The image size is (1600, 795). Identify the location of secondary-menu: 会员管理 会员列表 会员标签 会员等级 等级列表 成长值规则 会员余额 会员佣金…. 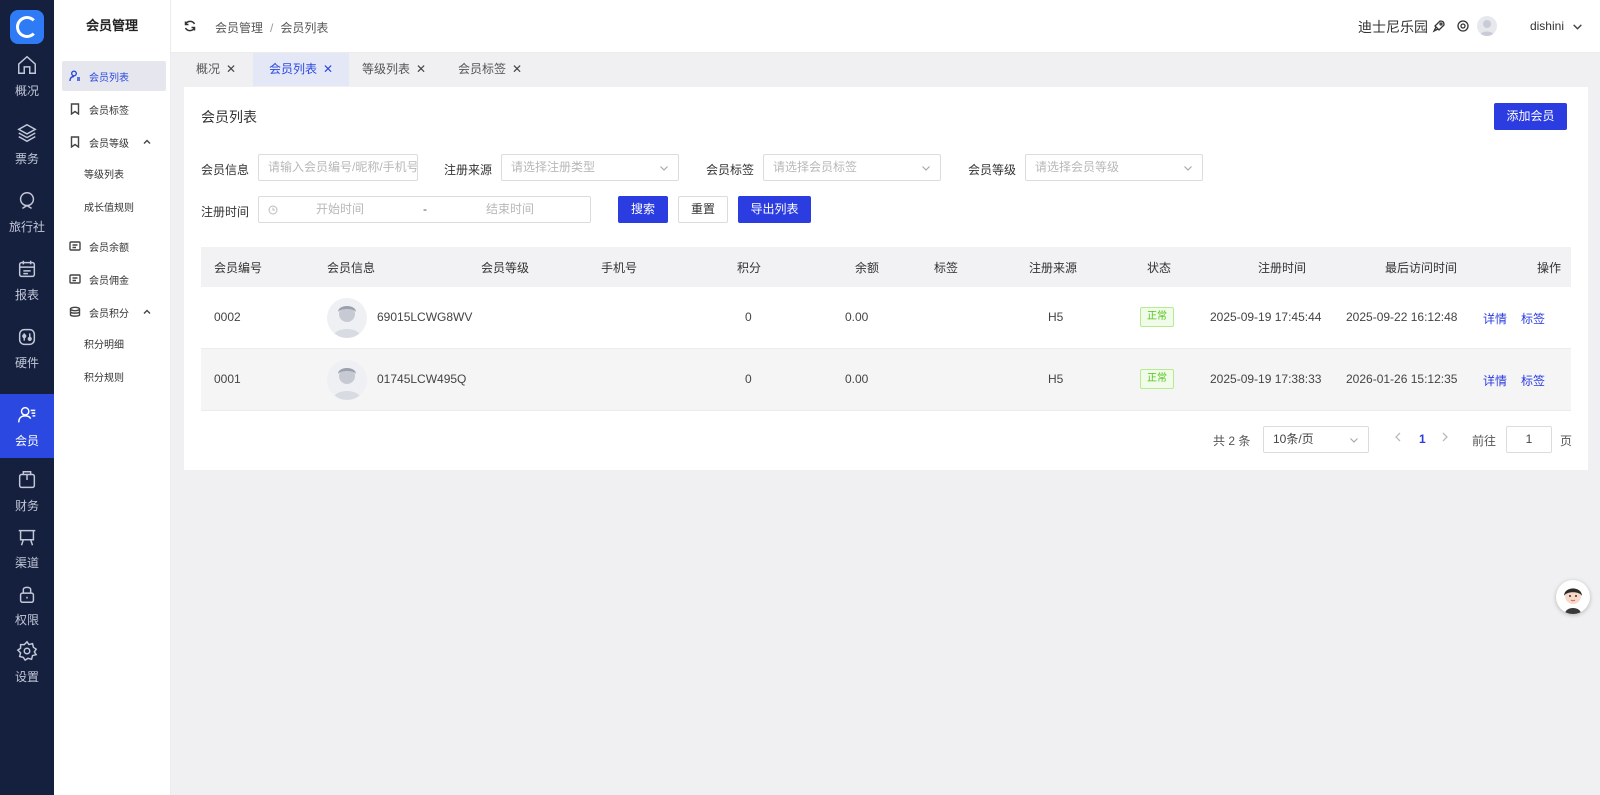
(112, 397).